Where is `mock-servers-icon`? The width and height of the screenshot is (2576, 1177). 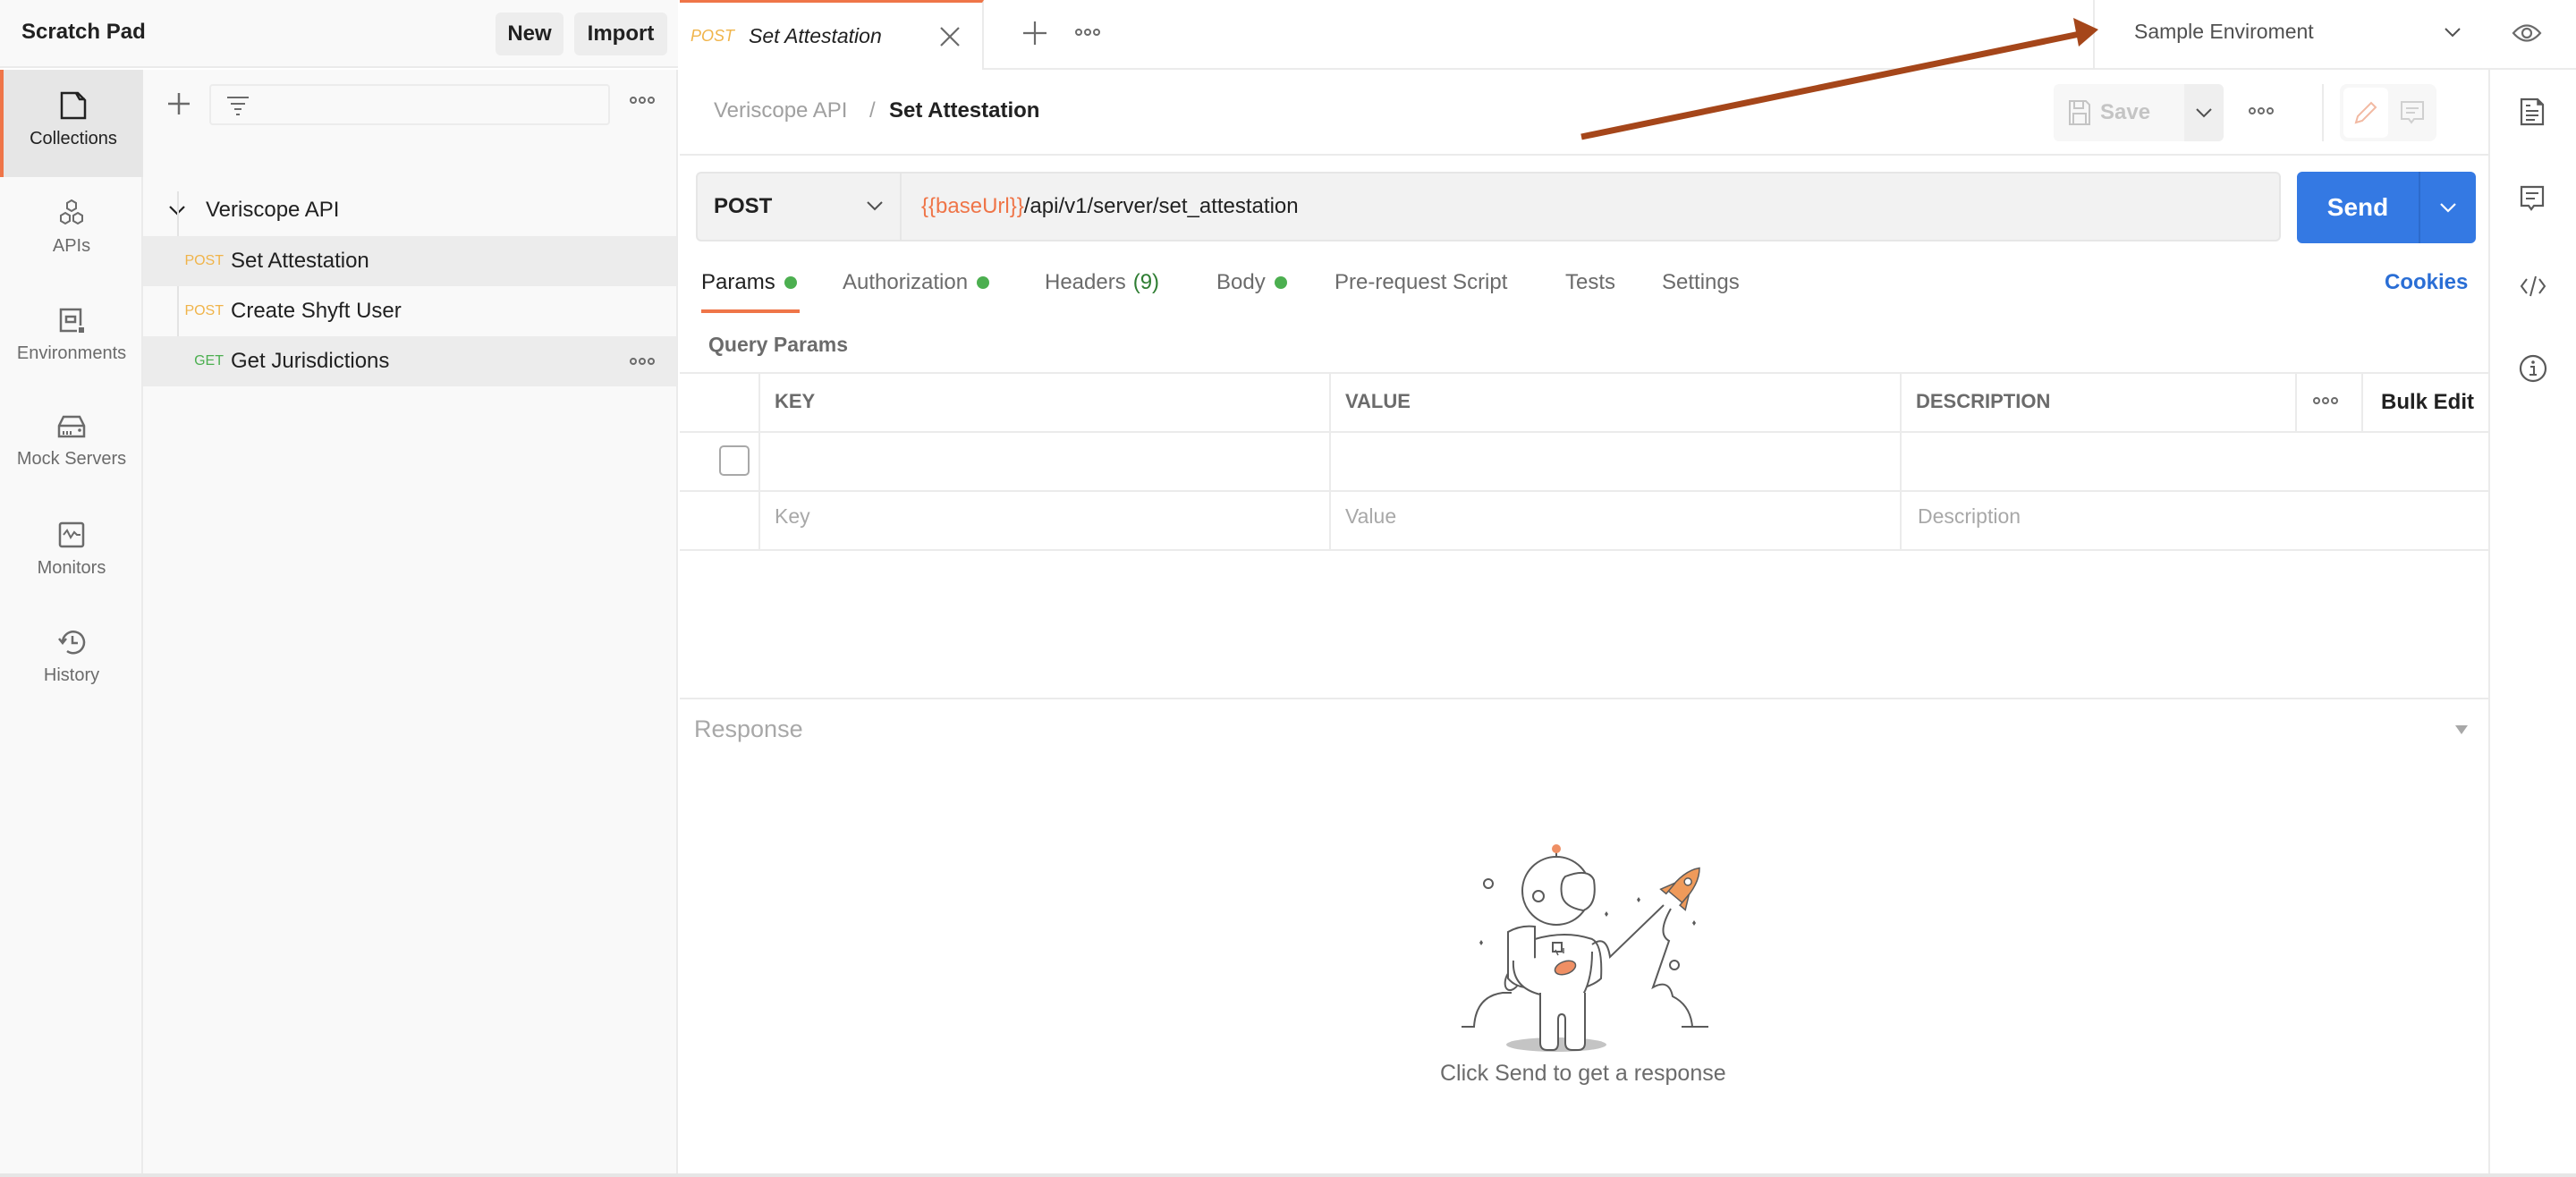
mock-servers-icon is located at coordinates (71, 426).